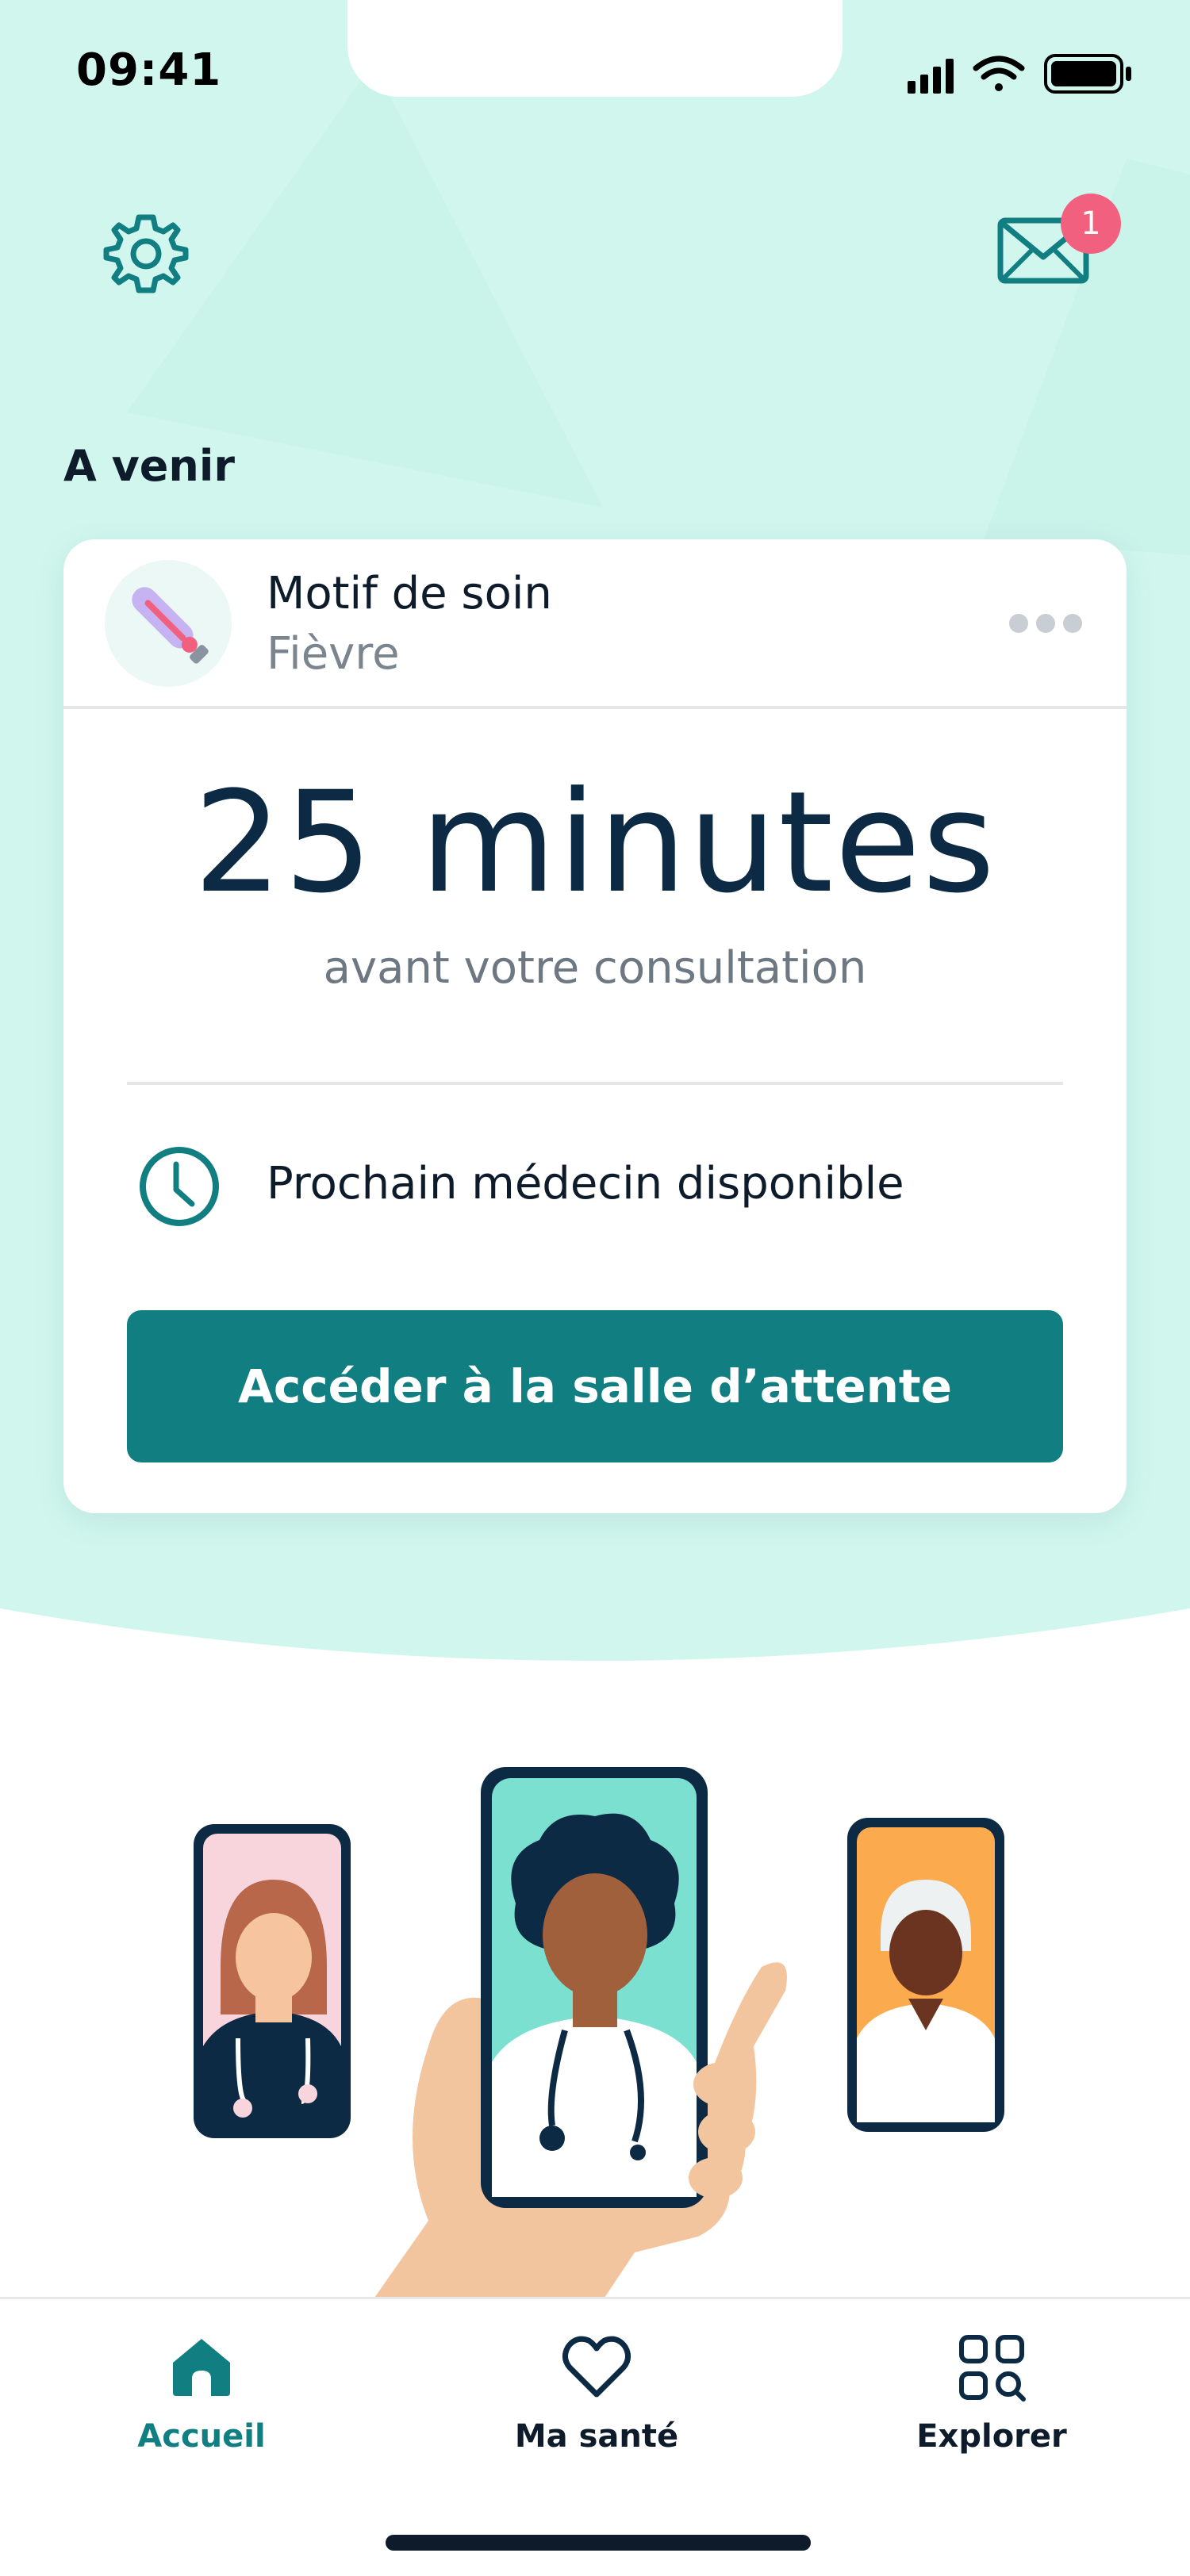  Describe the element at coordinates (1091, 224) in the screenshot. I see `notification-badge: 1` at that location.